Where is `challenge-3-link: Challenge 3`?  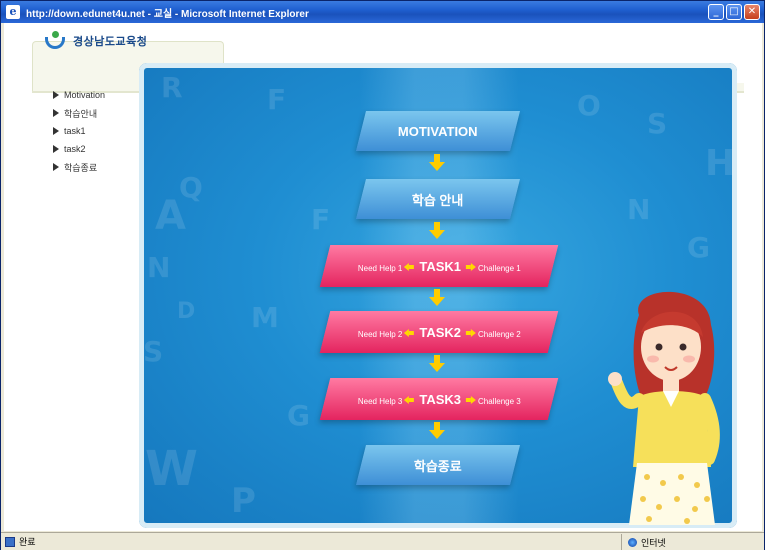 challenge-3-link: Challenge 3 is located at coordinates (499, 401).